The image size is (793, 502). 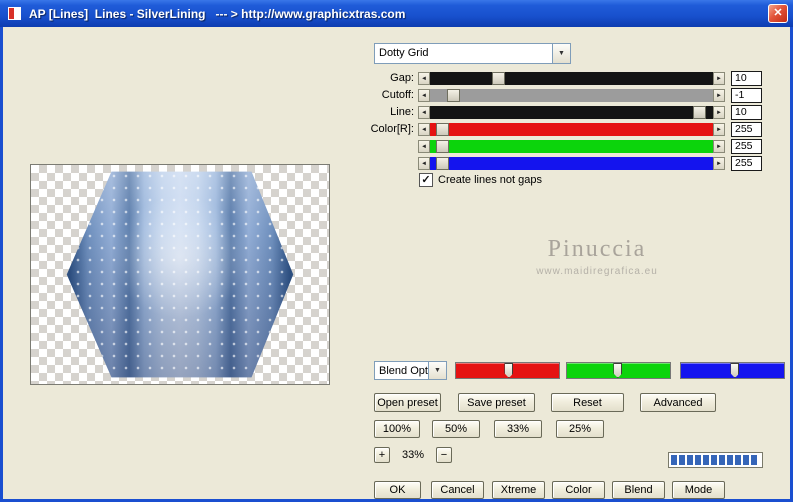 What do you see at coordinates (518, 490) in the screenshot?
I see `xtreme-button: Xtreme` at bounding box center [518, 490].